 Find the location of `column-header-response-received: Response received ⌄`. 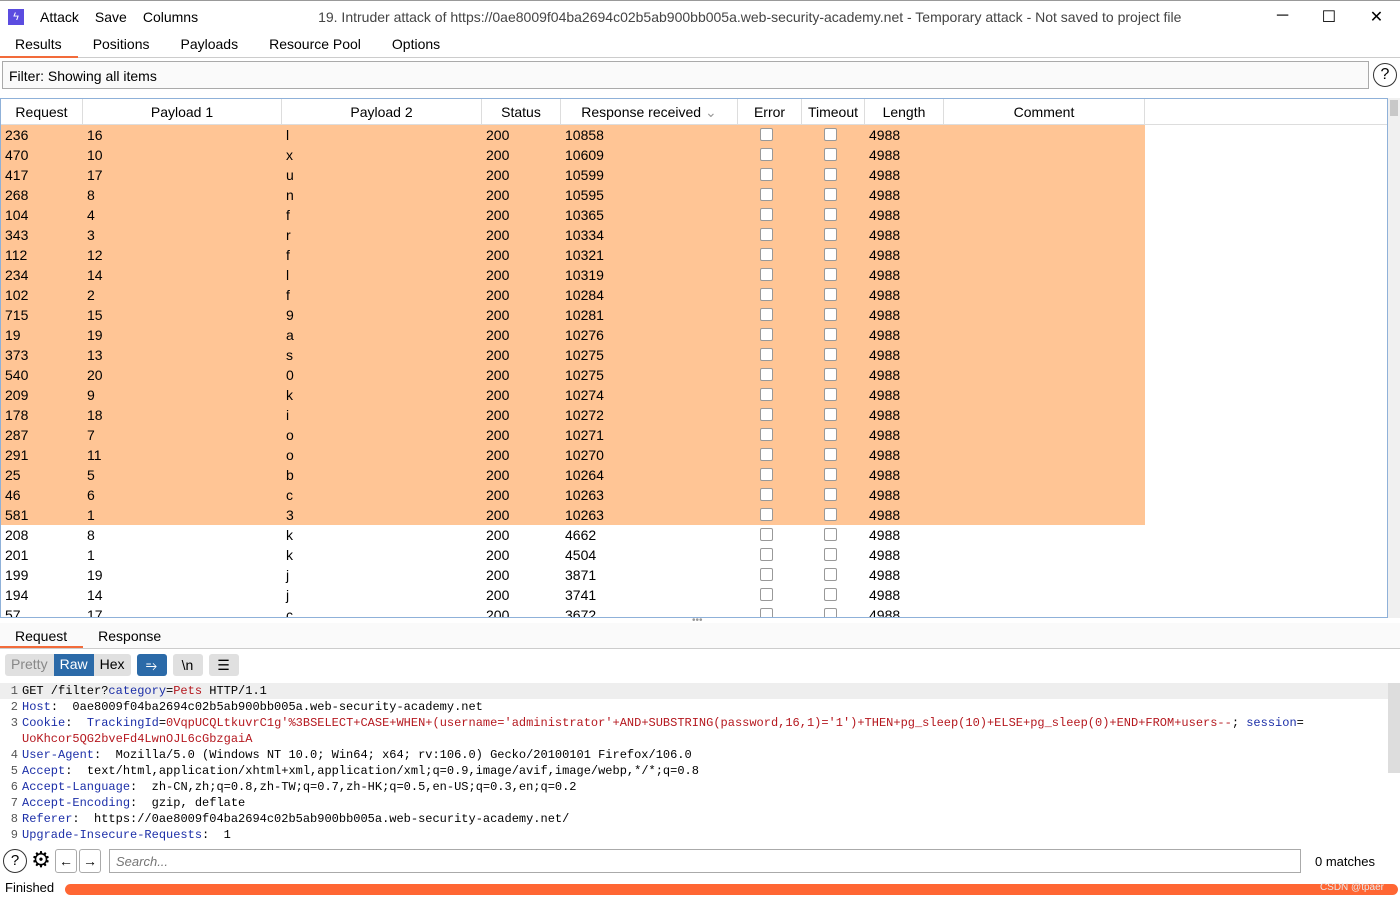

column-header-response-received: Response received ⌄ is located at coordinates (649, 111).